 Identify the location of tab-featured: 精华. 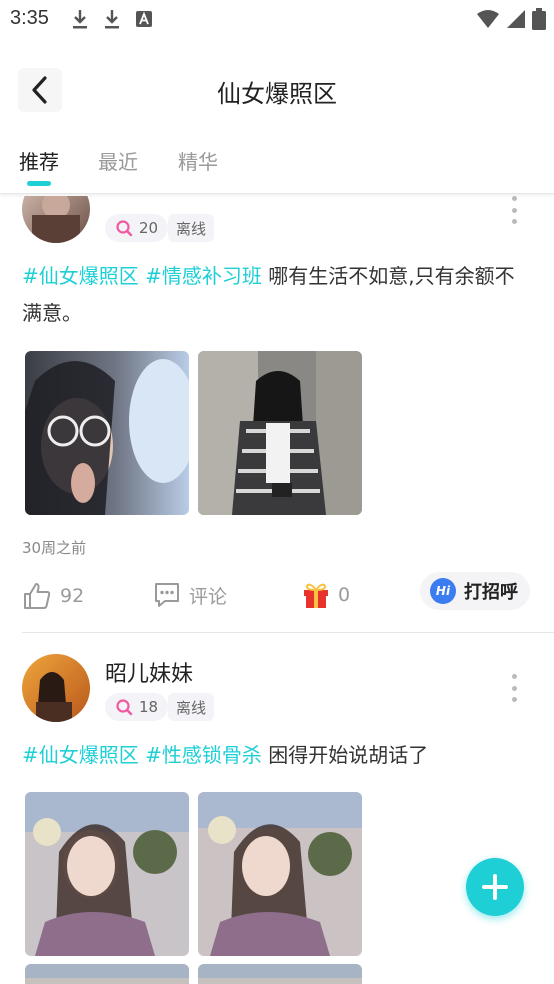
(198, 160).